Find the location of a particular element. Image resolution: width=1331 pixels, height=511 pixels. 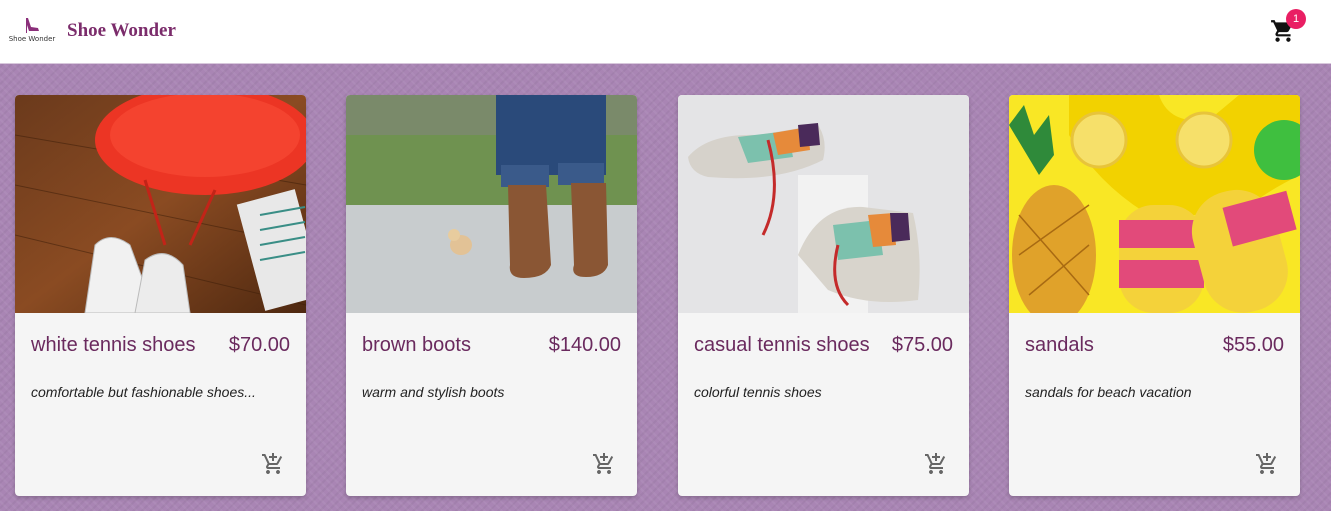

product-description: warm and stylish boots is located at coordinates (433, 392).